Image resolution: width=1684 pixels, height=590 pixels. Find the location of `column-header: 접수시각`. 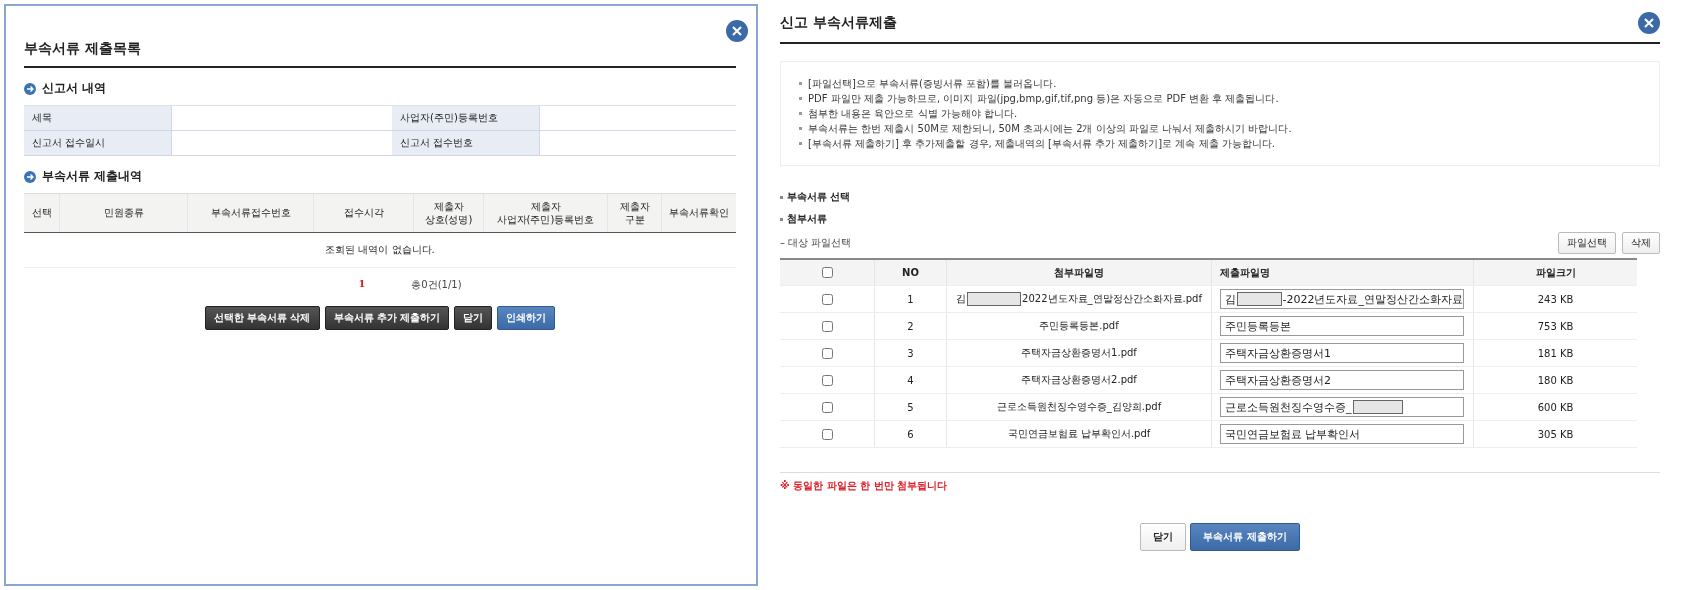

column-header: 접수시각 is located at coordinates (364, 213).